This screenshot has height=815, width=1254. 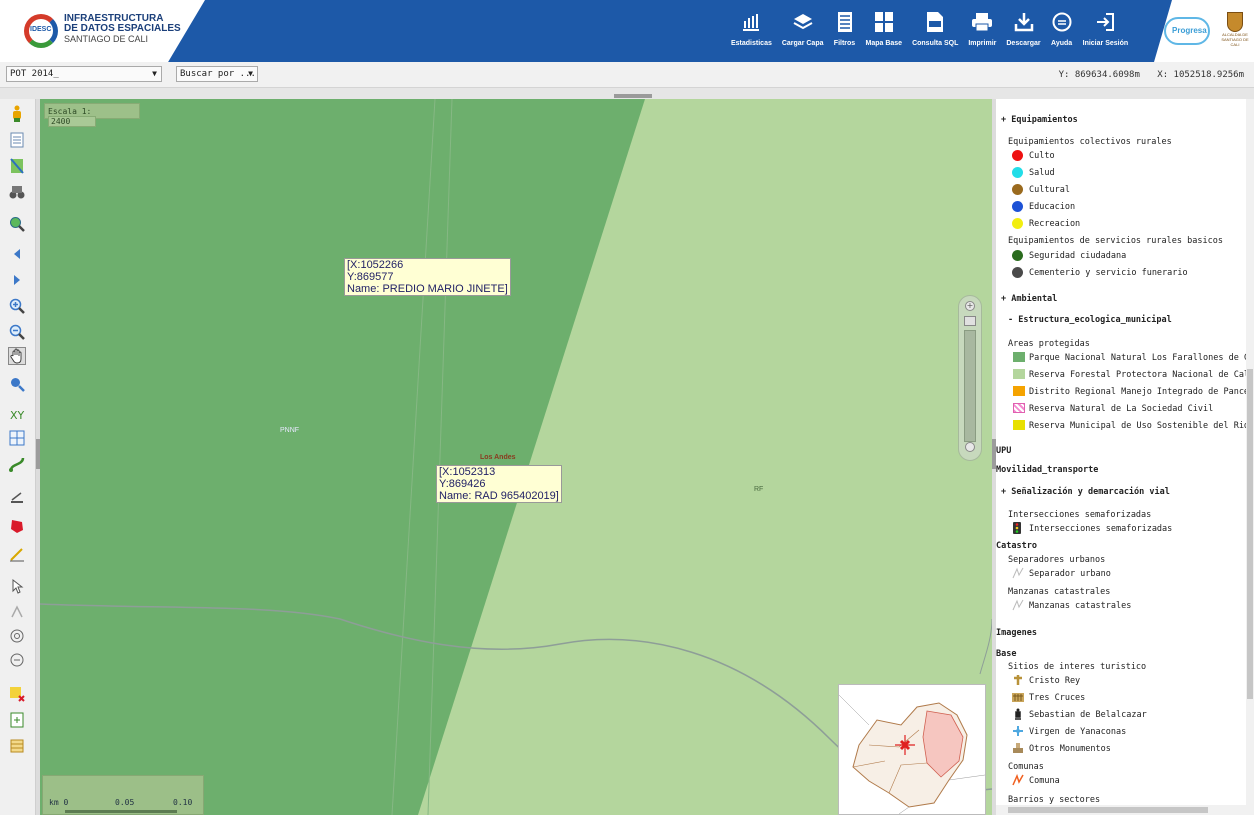 What do you see at coordinates (1187, 31) in the screenshot?
I see `progresa-logo: Progresa` at bounding box center [1187, 31].